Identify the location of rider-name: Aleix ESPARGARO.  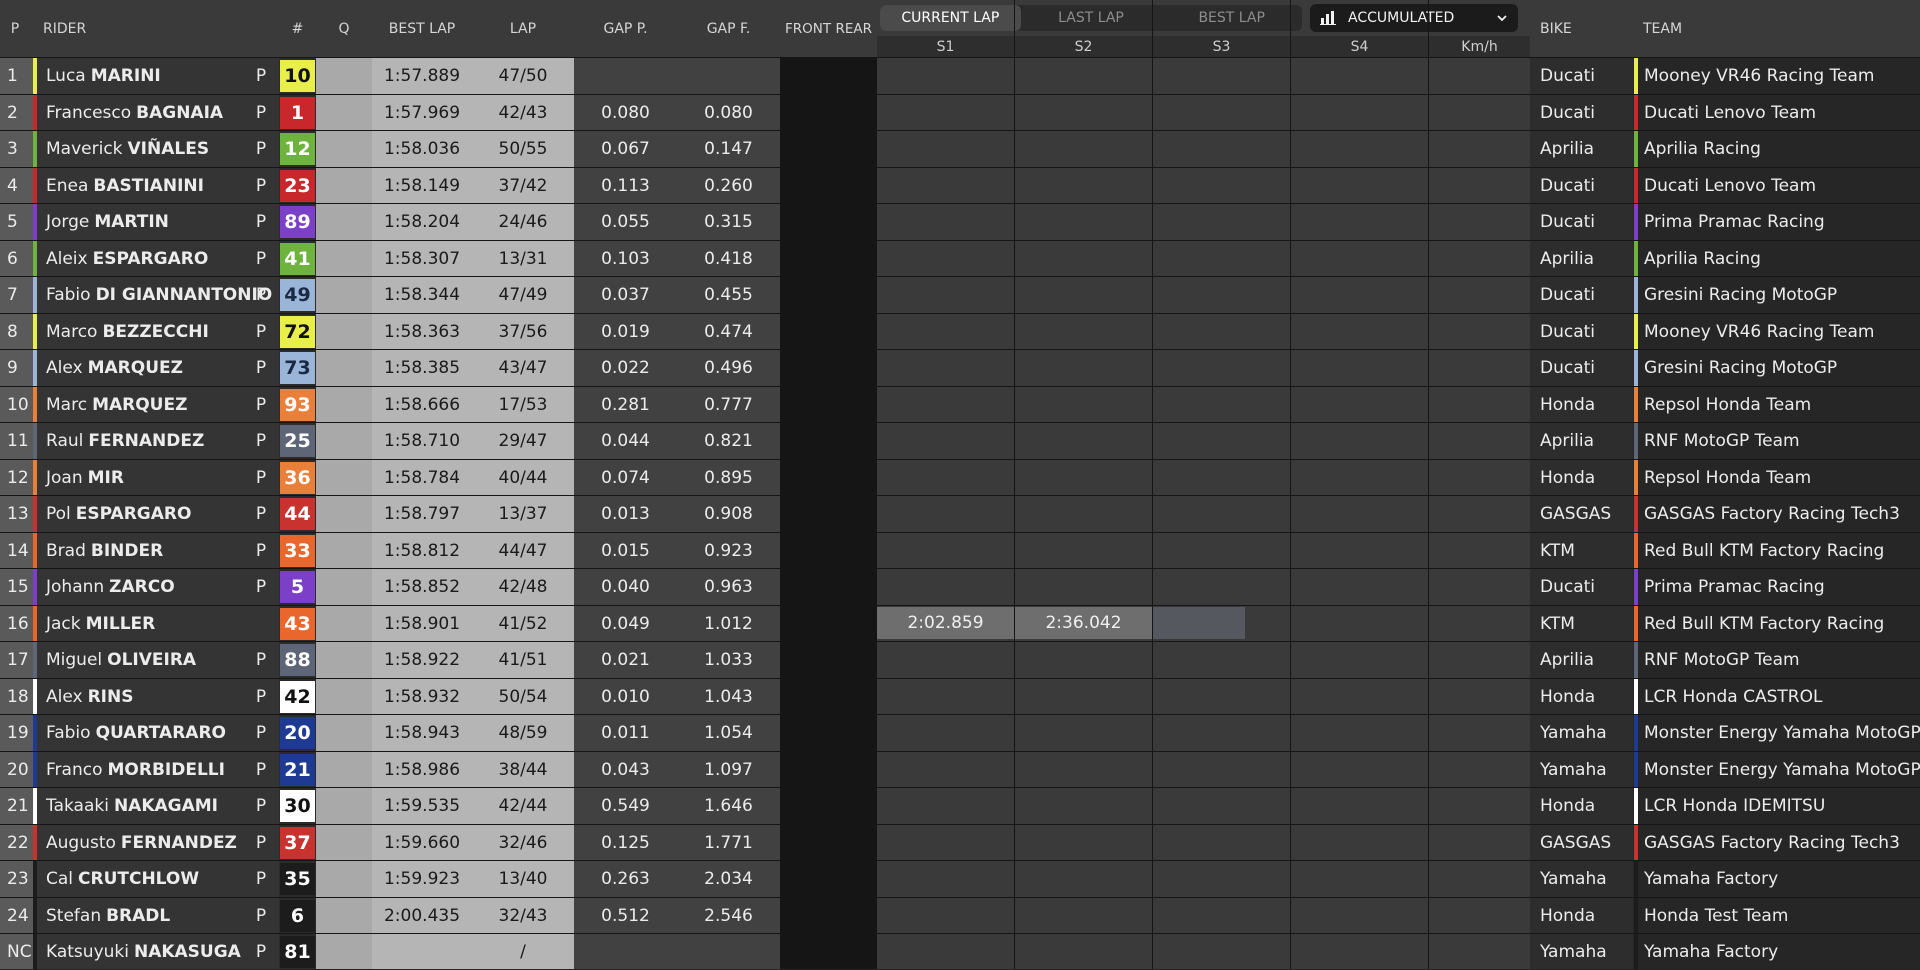
(161, 259).